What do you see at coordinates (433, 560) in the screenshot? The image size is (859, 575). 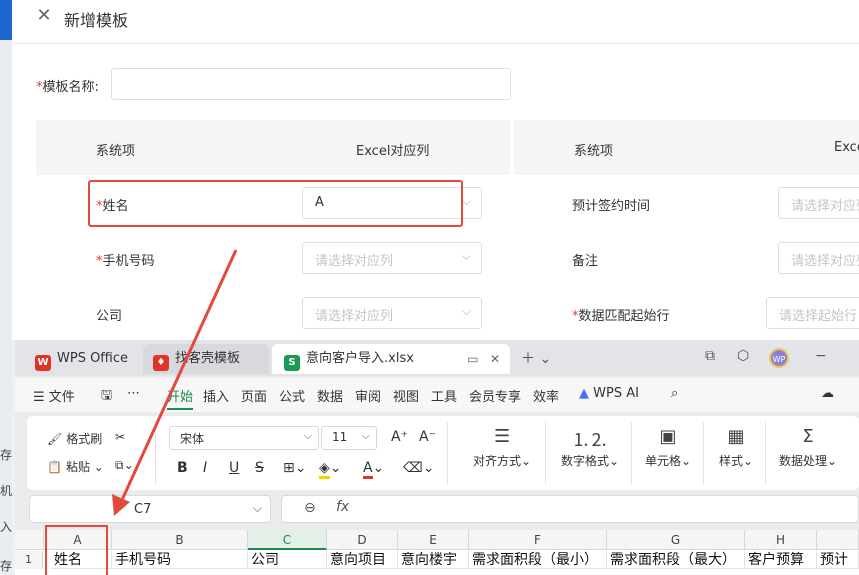 I see `table-cell: 意向楼宇` at bounding box center [433, 560].